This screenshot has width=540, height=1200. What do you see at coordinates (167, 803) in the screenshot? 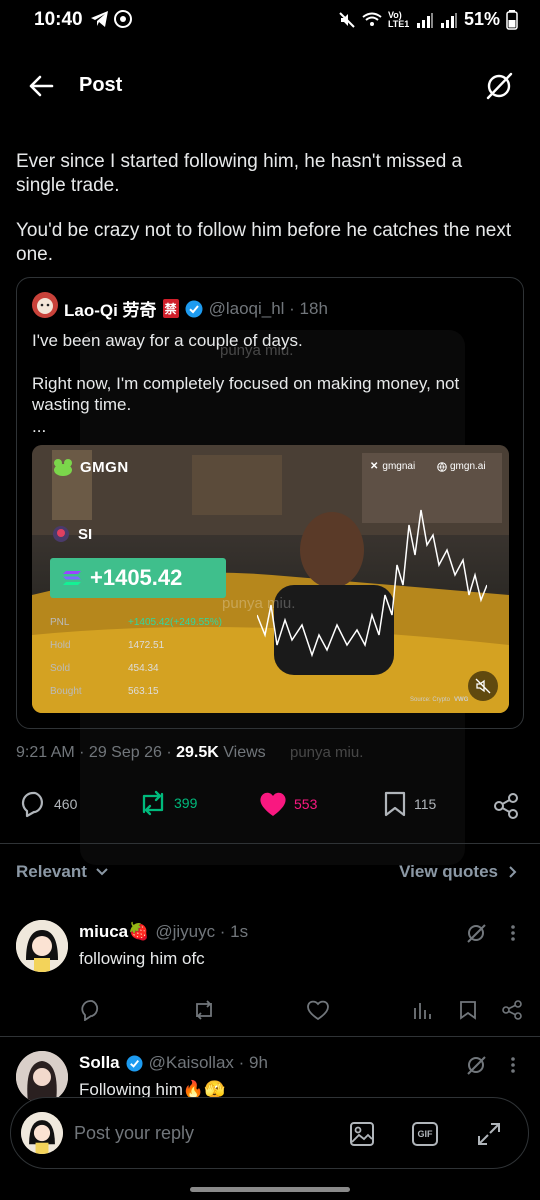
I see `repost-action: 399` at bounding box center [167, 803].